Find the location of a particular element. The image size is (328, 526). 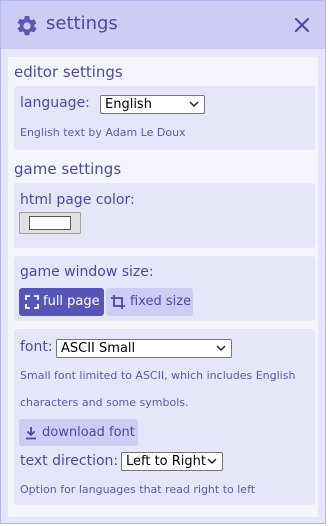

font-select-value: ASCII Small is located at coordinates (98, 348).